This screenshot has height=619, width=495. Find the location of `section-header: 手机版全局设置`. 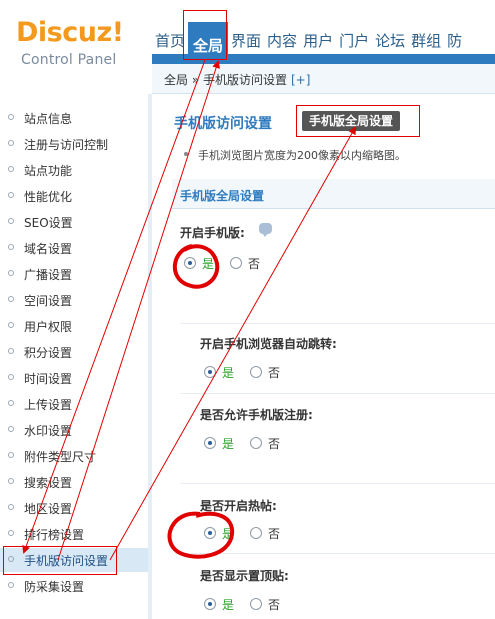

section-header: 手机版全局设置 is located at coordinates (333, 194).